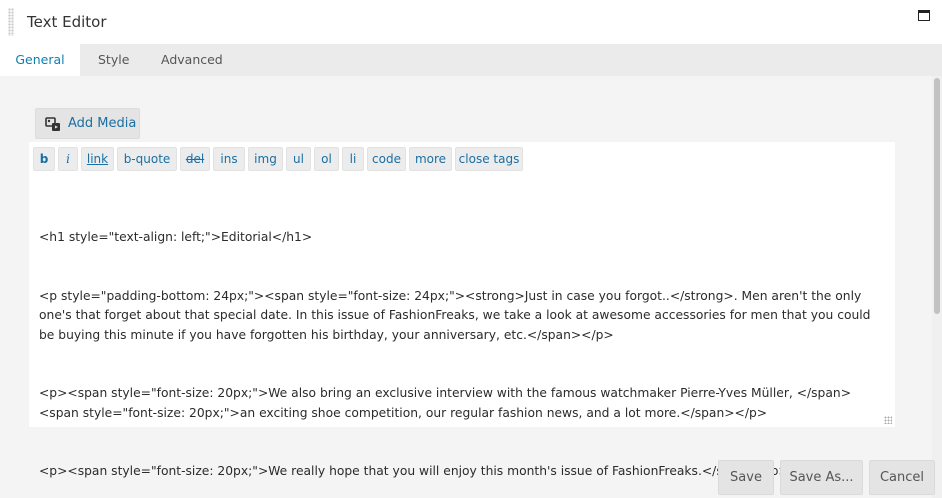 Image resolution: width=942 pixels, height=498 pixels. I want to click on tab-advanced: Advanced, so click(192, 60).